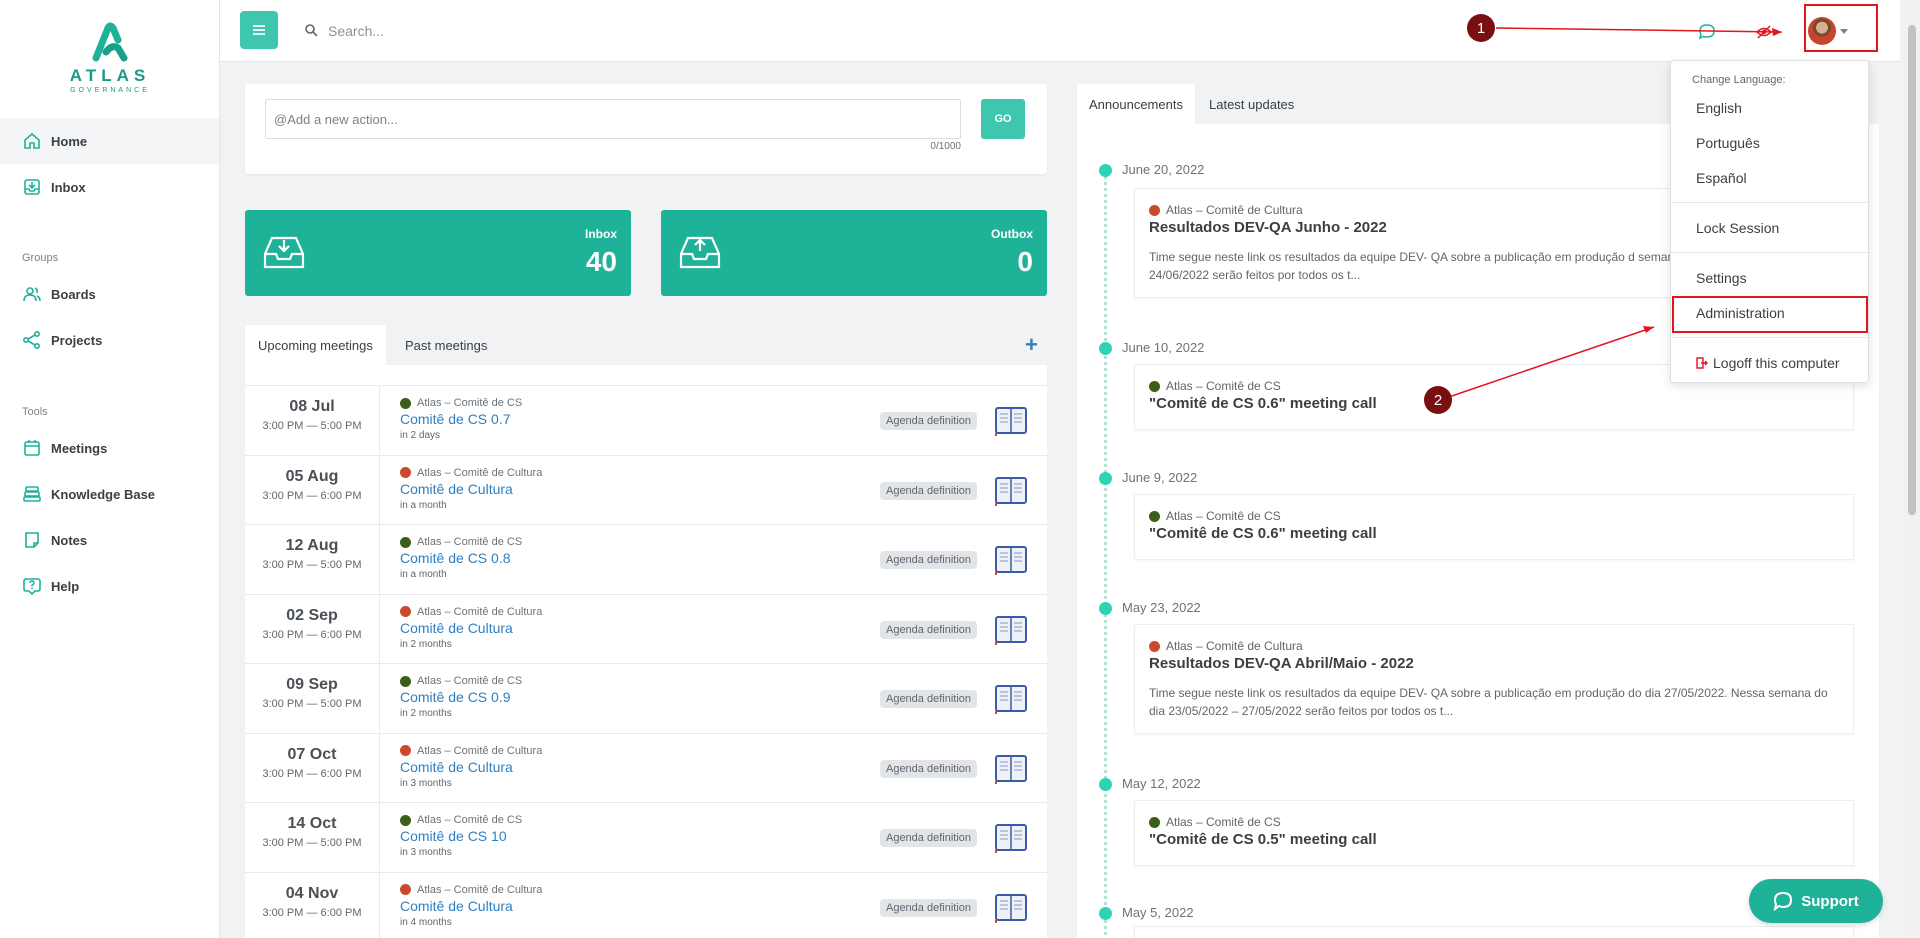 This screenshot has width=1920, height=938. I want to click on menu-item-settings: Settings, so click(1769, 278).